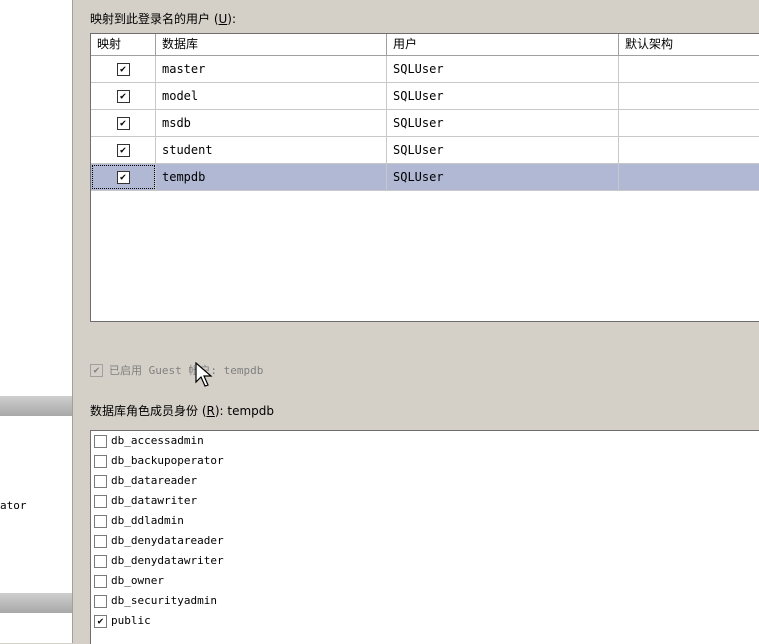  I want to click on role-item: db_denydatawriter, so click(425, 561).